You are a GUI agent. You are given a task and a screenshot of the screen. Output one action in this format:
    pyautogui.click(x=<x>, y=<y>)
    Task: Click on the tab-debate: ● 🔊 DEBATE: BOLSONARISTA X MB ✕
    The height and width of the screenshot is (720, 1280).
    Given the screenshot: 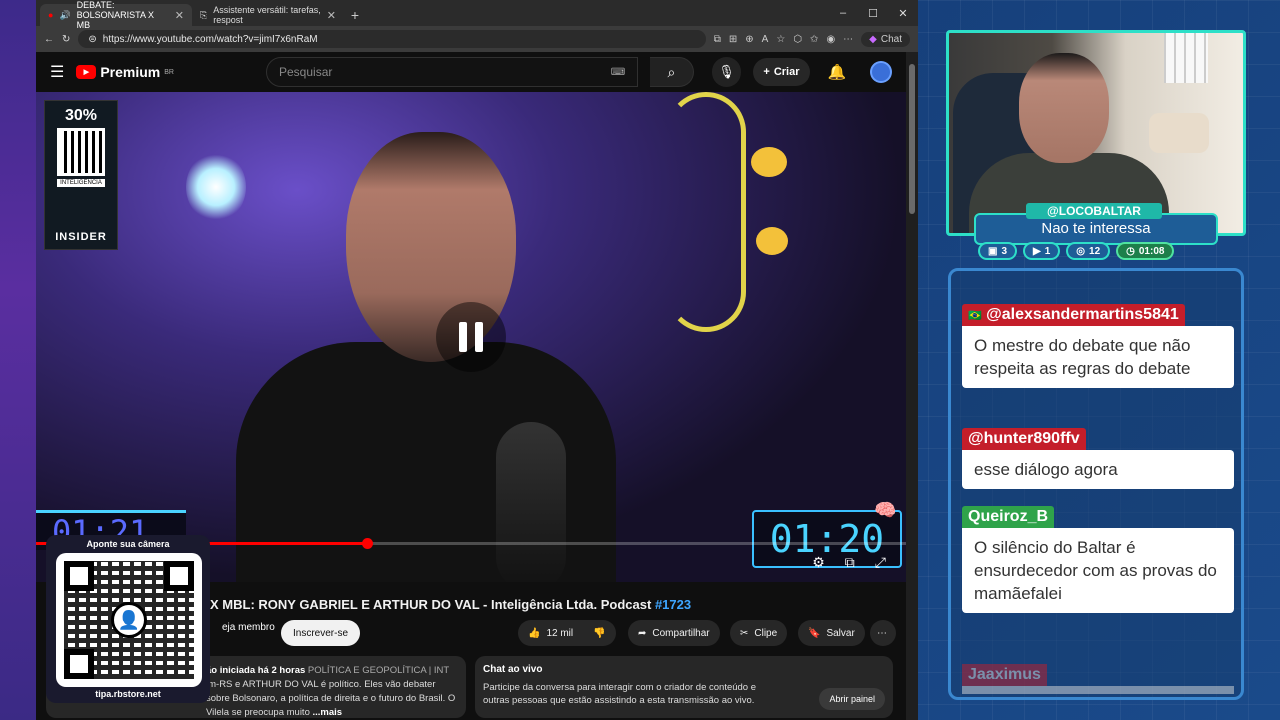 What is the action you would take?
    pyautogui.click(x=116, y=15)
    